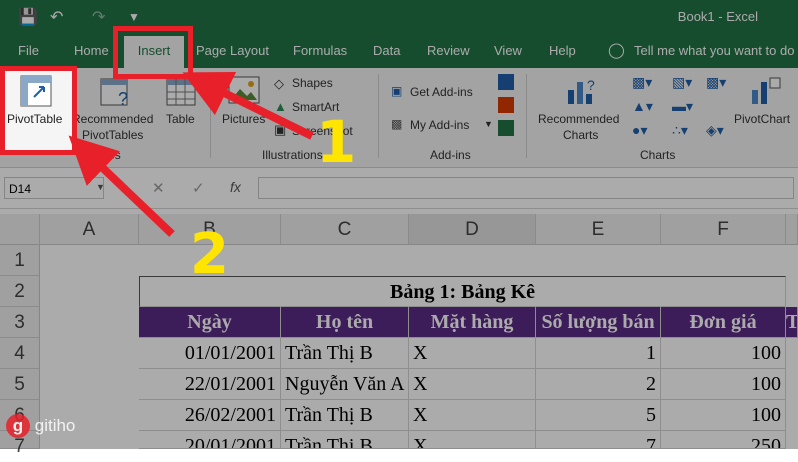  I want to click on gitiho-watermark: g gitiho, so click(40, 426).